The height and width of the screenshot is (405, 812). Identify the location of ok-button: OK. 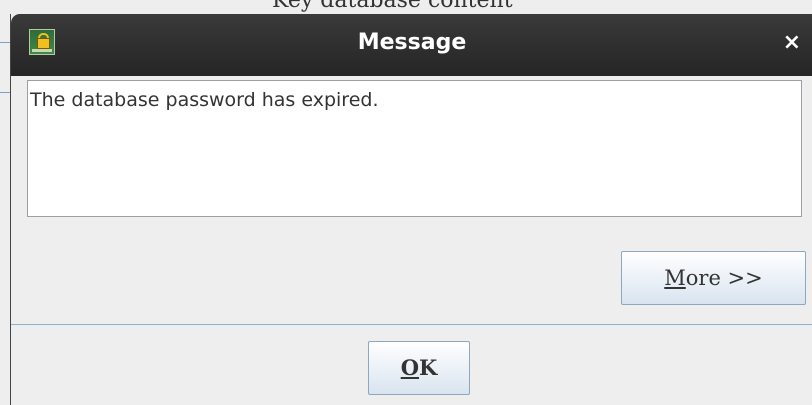
(419, 368).